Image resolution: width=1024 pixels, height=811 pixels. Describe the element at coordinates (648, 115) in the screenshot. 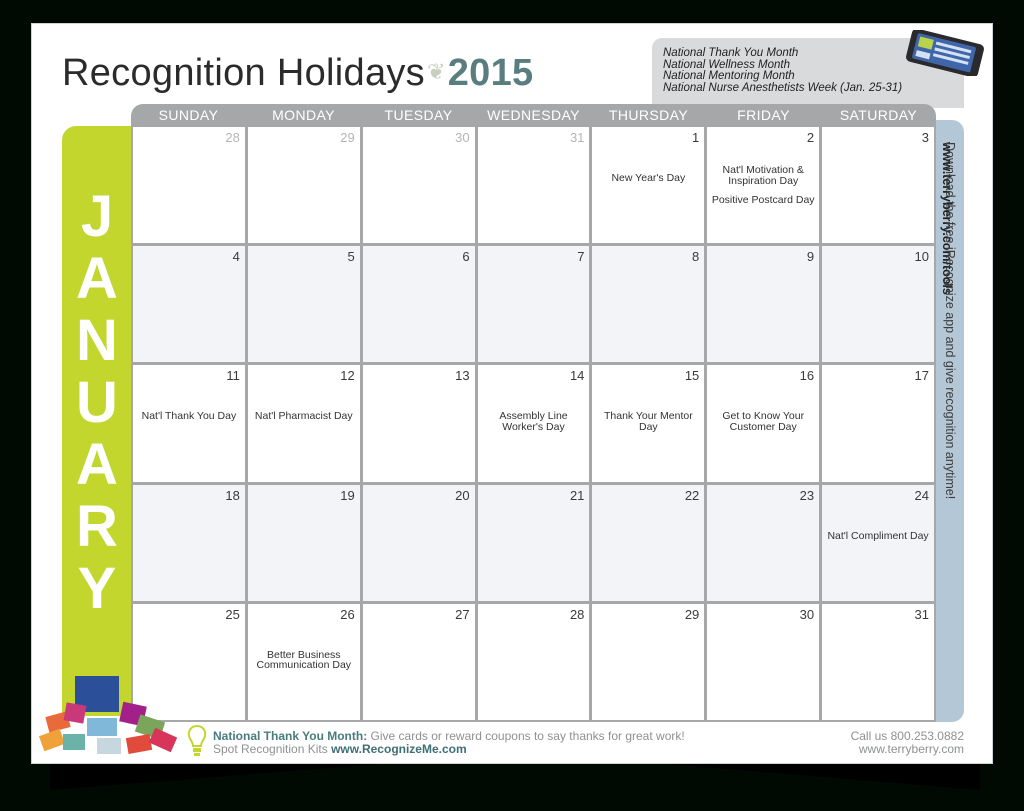

I see `weekday-thursday: THURSDAY` at that location.